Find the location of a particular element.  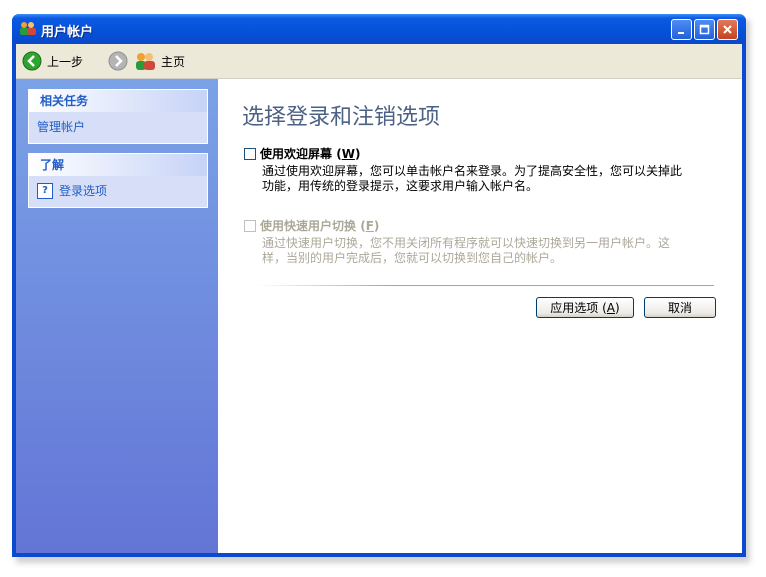

fast-user-switching-label: 使用快速用户切换 (F) is located at coordinates (320, 226).